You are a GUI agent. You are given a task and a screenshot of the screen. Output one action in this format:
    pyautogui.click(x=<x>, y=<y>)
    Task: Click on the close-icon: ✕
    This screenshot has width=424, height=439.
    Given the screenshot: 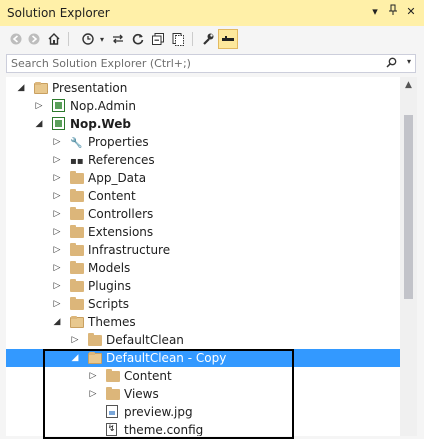 What is the action you would take?
    pyautogui.click(x=411, y=12)
    